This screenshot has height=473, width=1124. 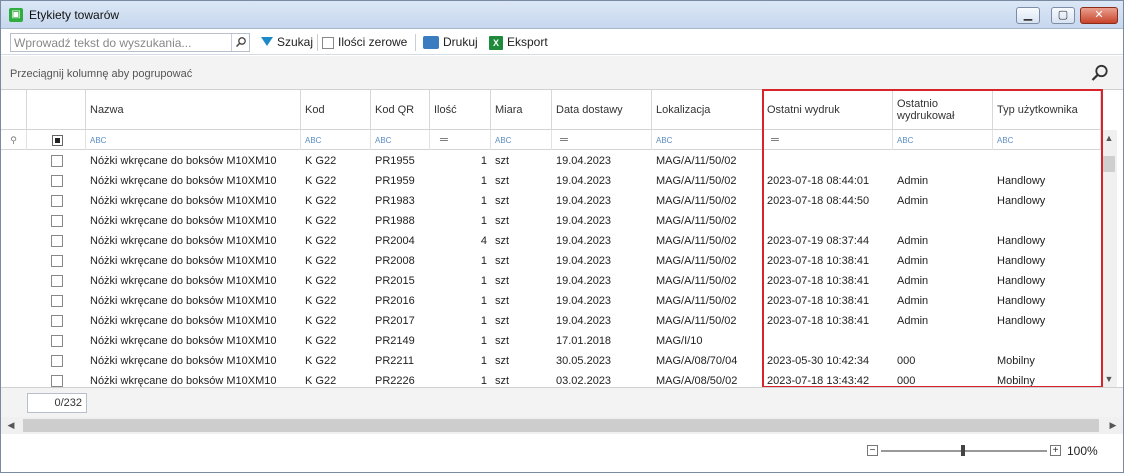 What do you see at coordinates (707, 110) in the screenshot?
I see `column-header-lokalizacja: Lokalizacja` at bounding box center [707, 110].